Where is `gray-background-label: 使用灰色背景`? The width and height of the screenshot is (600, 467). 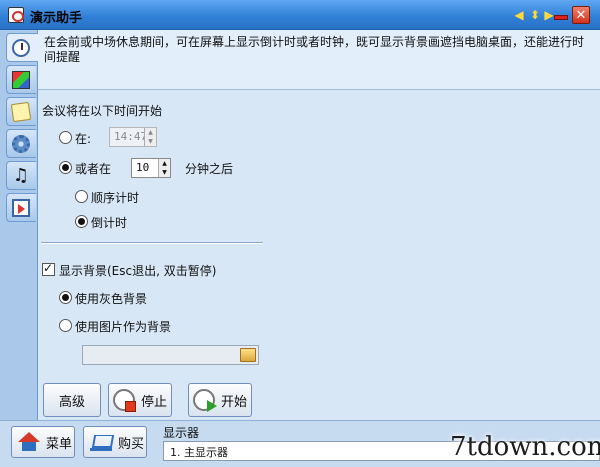 gray-background-label: 使用灰色背景 is located at coordinates (111, 299).